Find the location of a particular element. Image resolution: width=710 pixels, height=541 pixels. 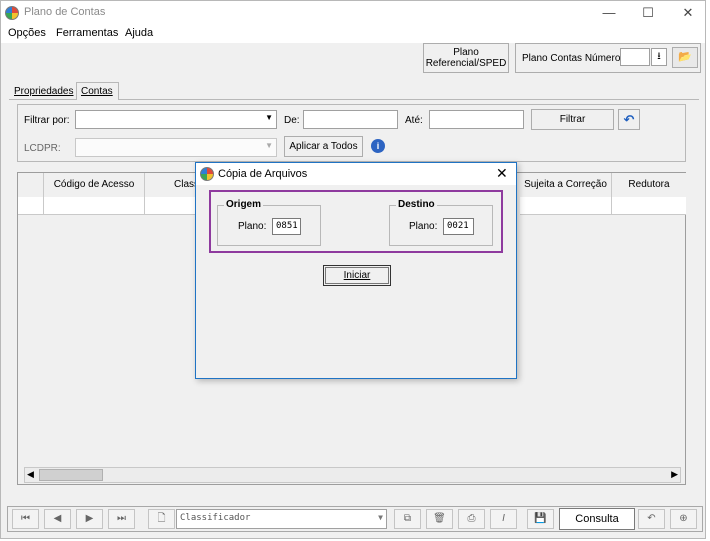

lcdpr-label: LCDPR: is located at coordinates (42, 148).